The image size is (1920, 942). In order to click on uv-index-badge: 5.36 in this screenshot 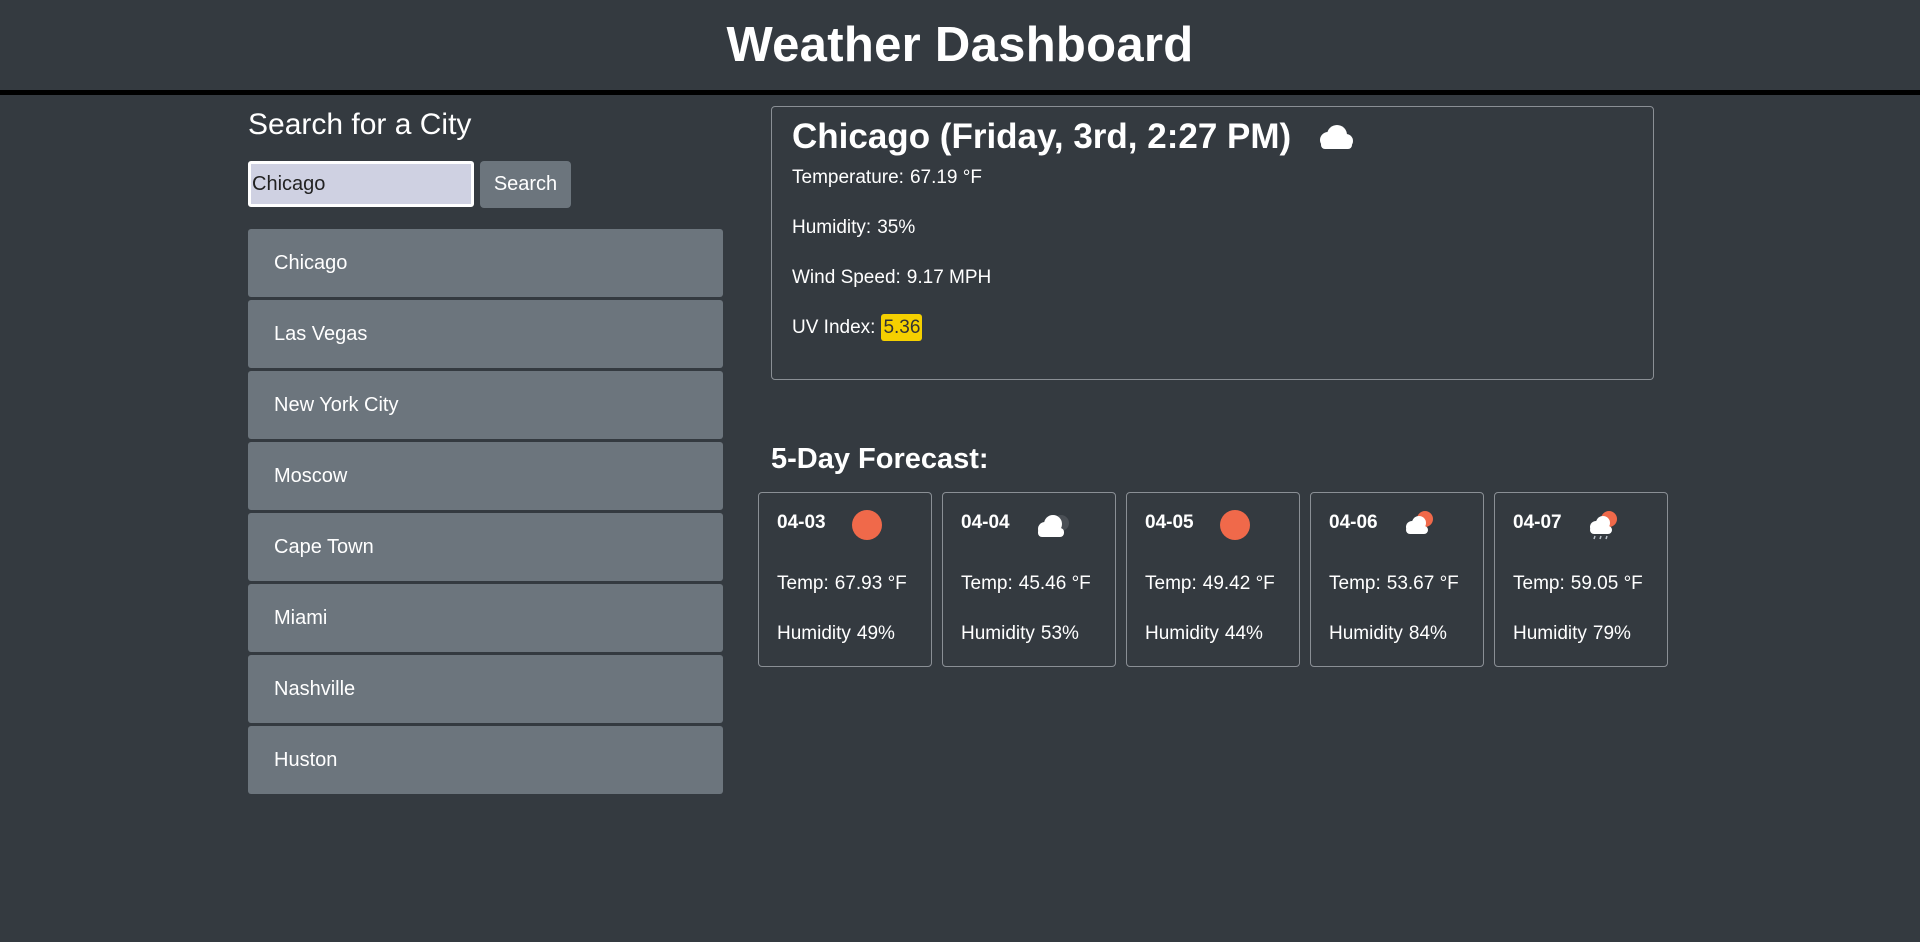, I will do `click(902, 327)`.